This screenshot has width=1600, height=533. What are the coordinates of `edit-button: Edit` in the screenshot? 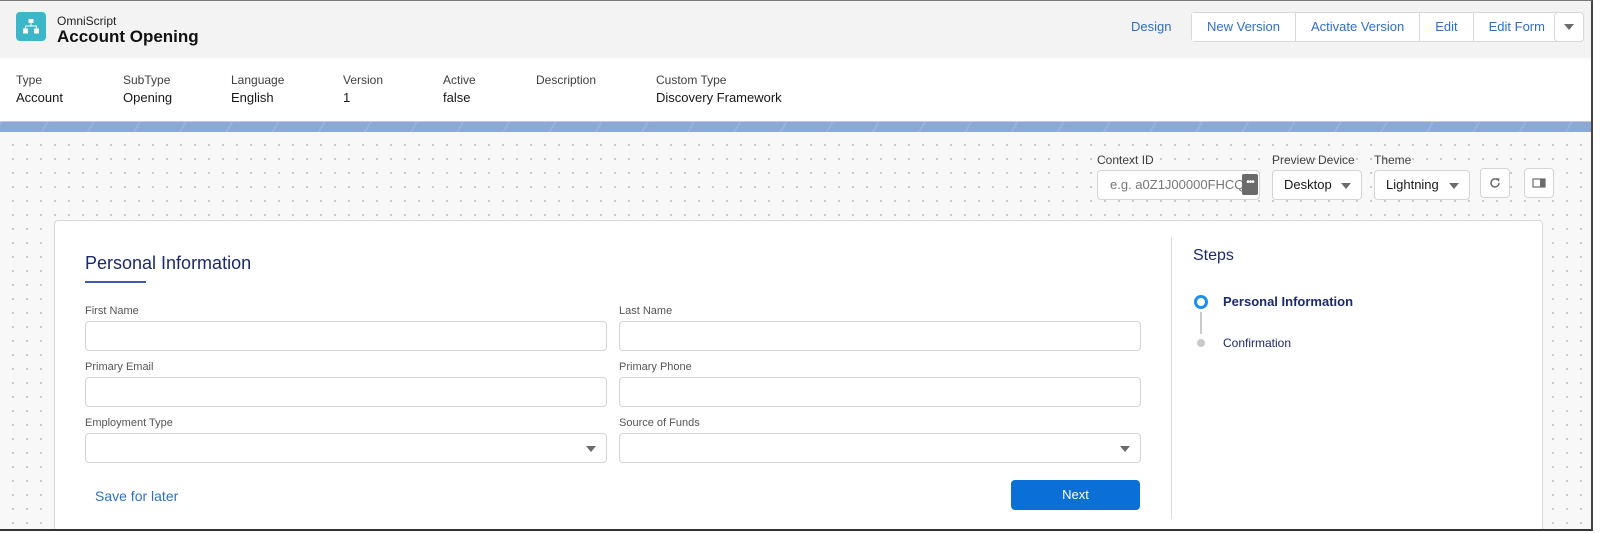 It's located at (1447, 27).